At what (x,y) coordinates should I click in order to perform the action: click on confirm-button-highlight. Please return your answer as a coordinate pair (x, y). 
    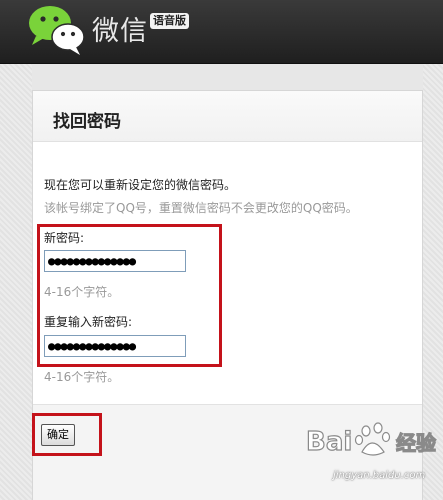
    Looking at the image, I should click on (67, 434).